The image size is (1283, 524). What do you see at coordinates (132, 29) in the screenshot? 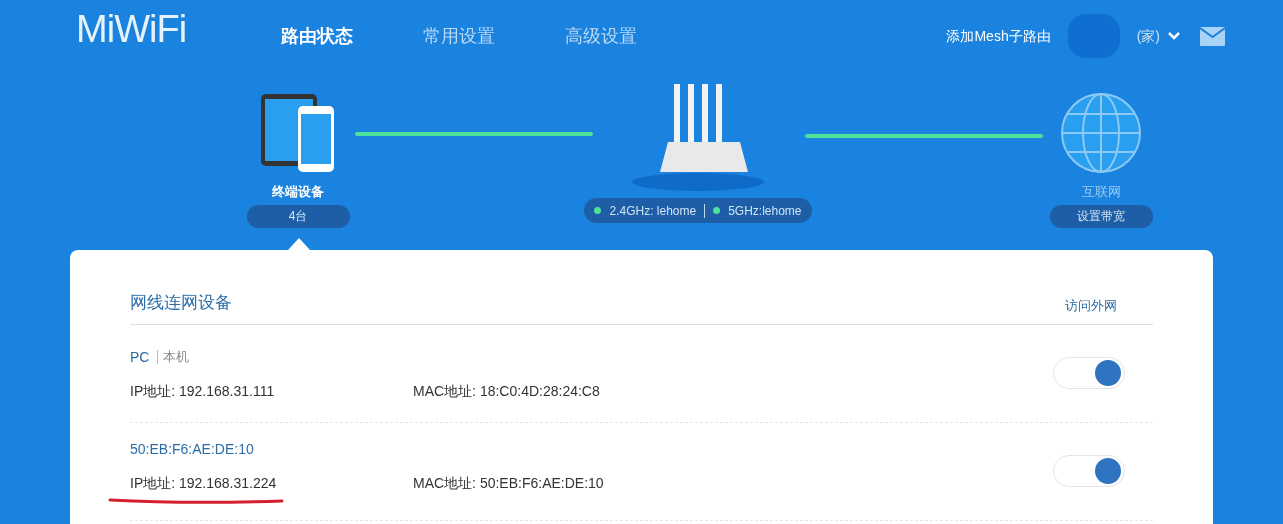
I see `logo: MiWiFi` at bounding box center [132, 29].